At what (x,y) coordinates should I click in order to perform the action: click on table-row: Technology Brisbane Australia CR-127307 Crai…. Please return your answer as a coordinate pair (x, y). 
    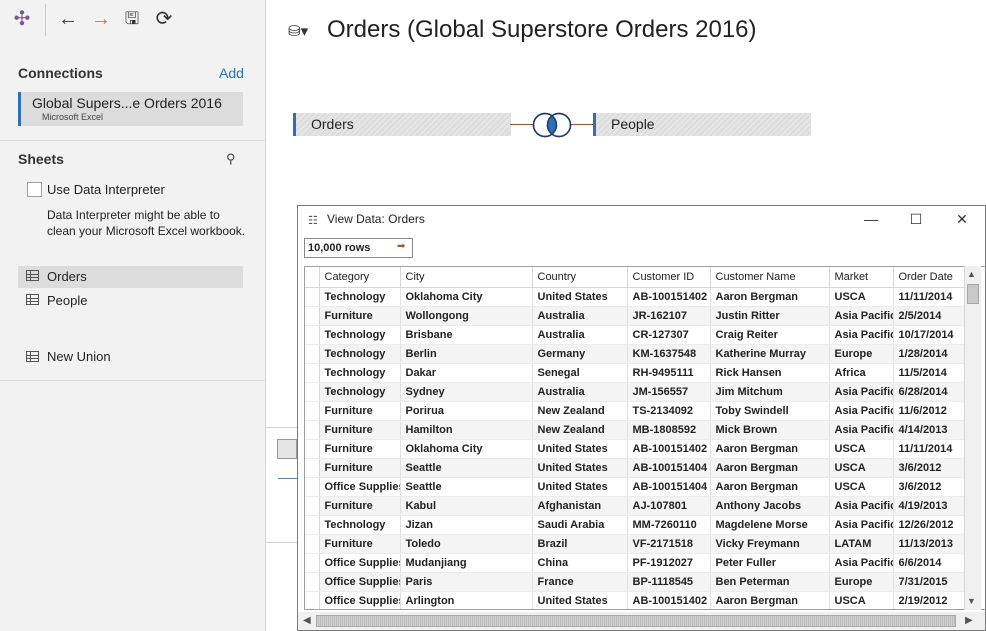
    Looking at the image, I should click on (636, 335).